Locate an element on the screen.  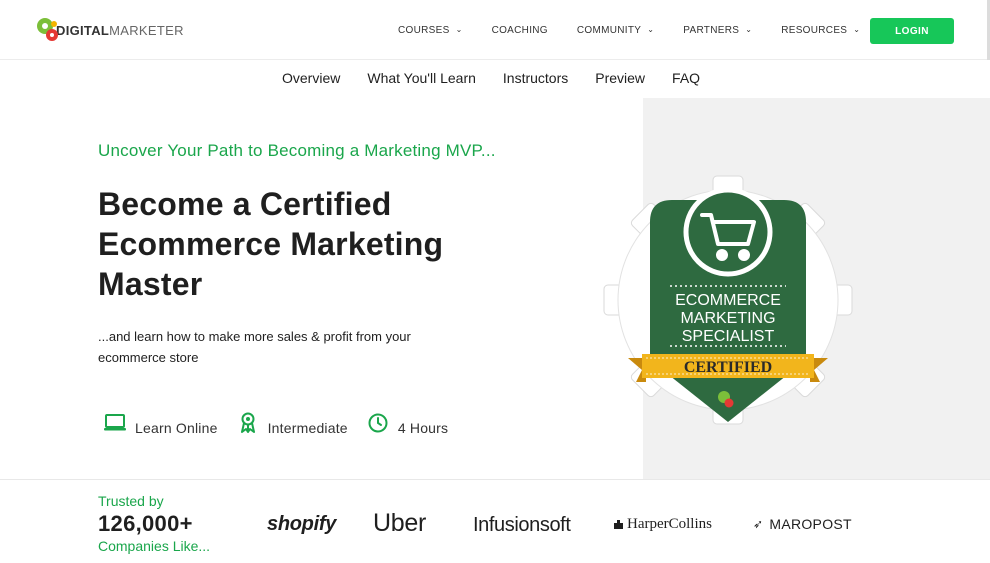
nav-courses: COURSES ⌄ is located at coordinates (430, 30).